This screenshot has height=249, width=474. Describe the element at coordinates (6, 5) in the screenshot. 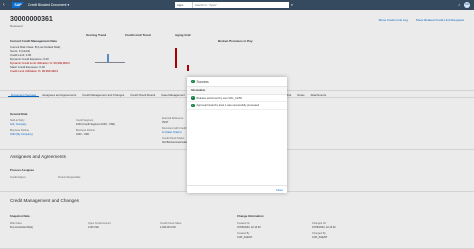

I see `back-icon: ‹` at that location.